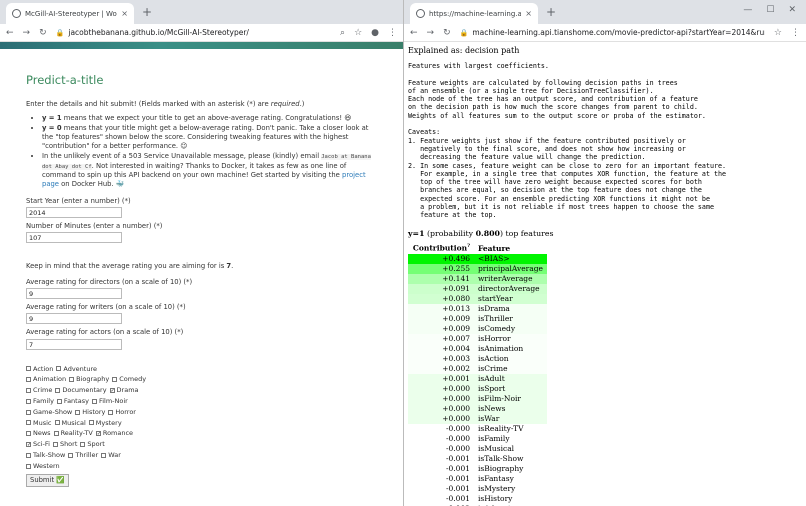 The width and height of the screenshot is (806, 506). What do you see at coordinates (81, 390) in the screenshot?
I see `genre-checkbox: Documentary` at bounding box center [81, 390].